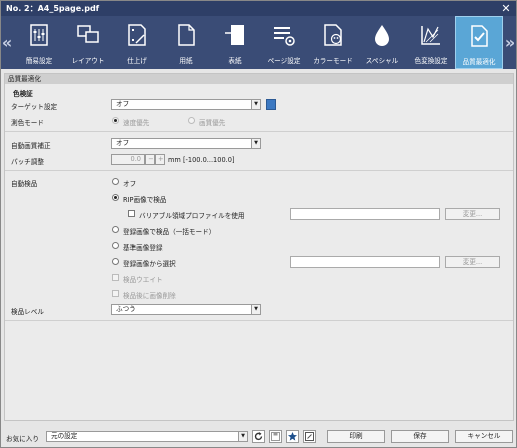  I want to click on registered-image-batch-radio, so click(115, 229).